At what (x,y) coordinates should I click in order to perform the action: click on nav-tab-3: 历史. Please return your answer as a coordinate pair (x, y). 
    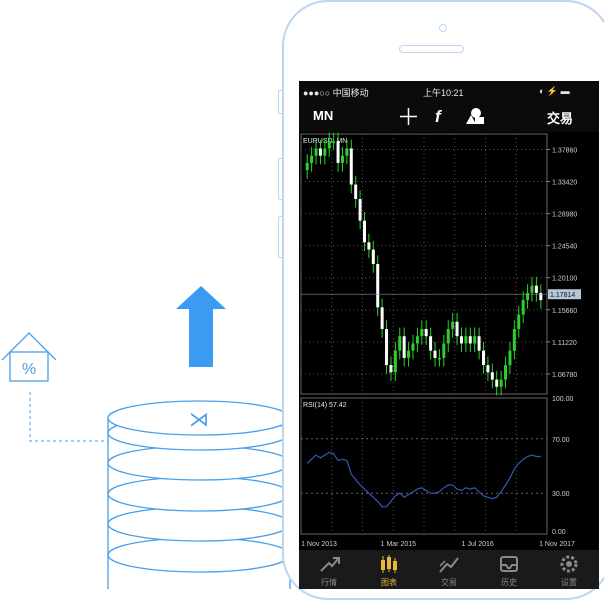
    Looking at the image, I should click on (509, 569).